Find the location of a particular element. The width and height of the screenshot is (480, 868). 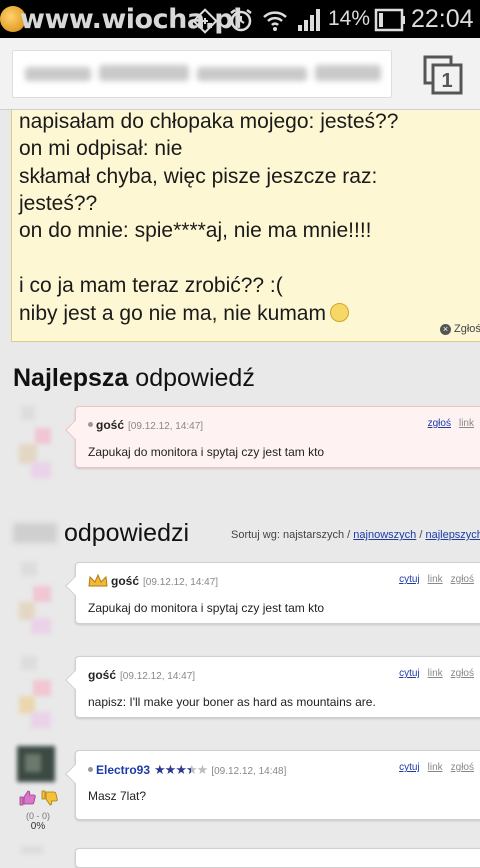

alarm-icon is located at coordinates (241, 20).